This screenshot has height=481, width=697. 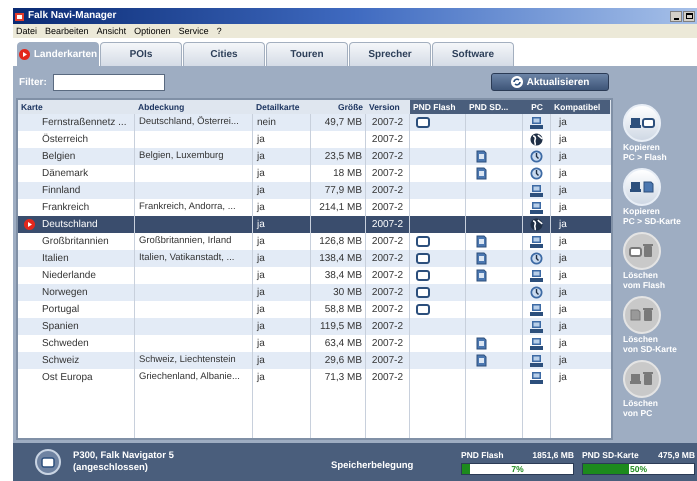 What do you see at coordinates (676, 455) in the screenshot?
I see `meter-size: 475,9 MB` at bounding box center [676, 455].